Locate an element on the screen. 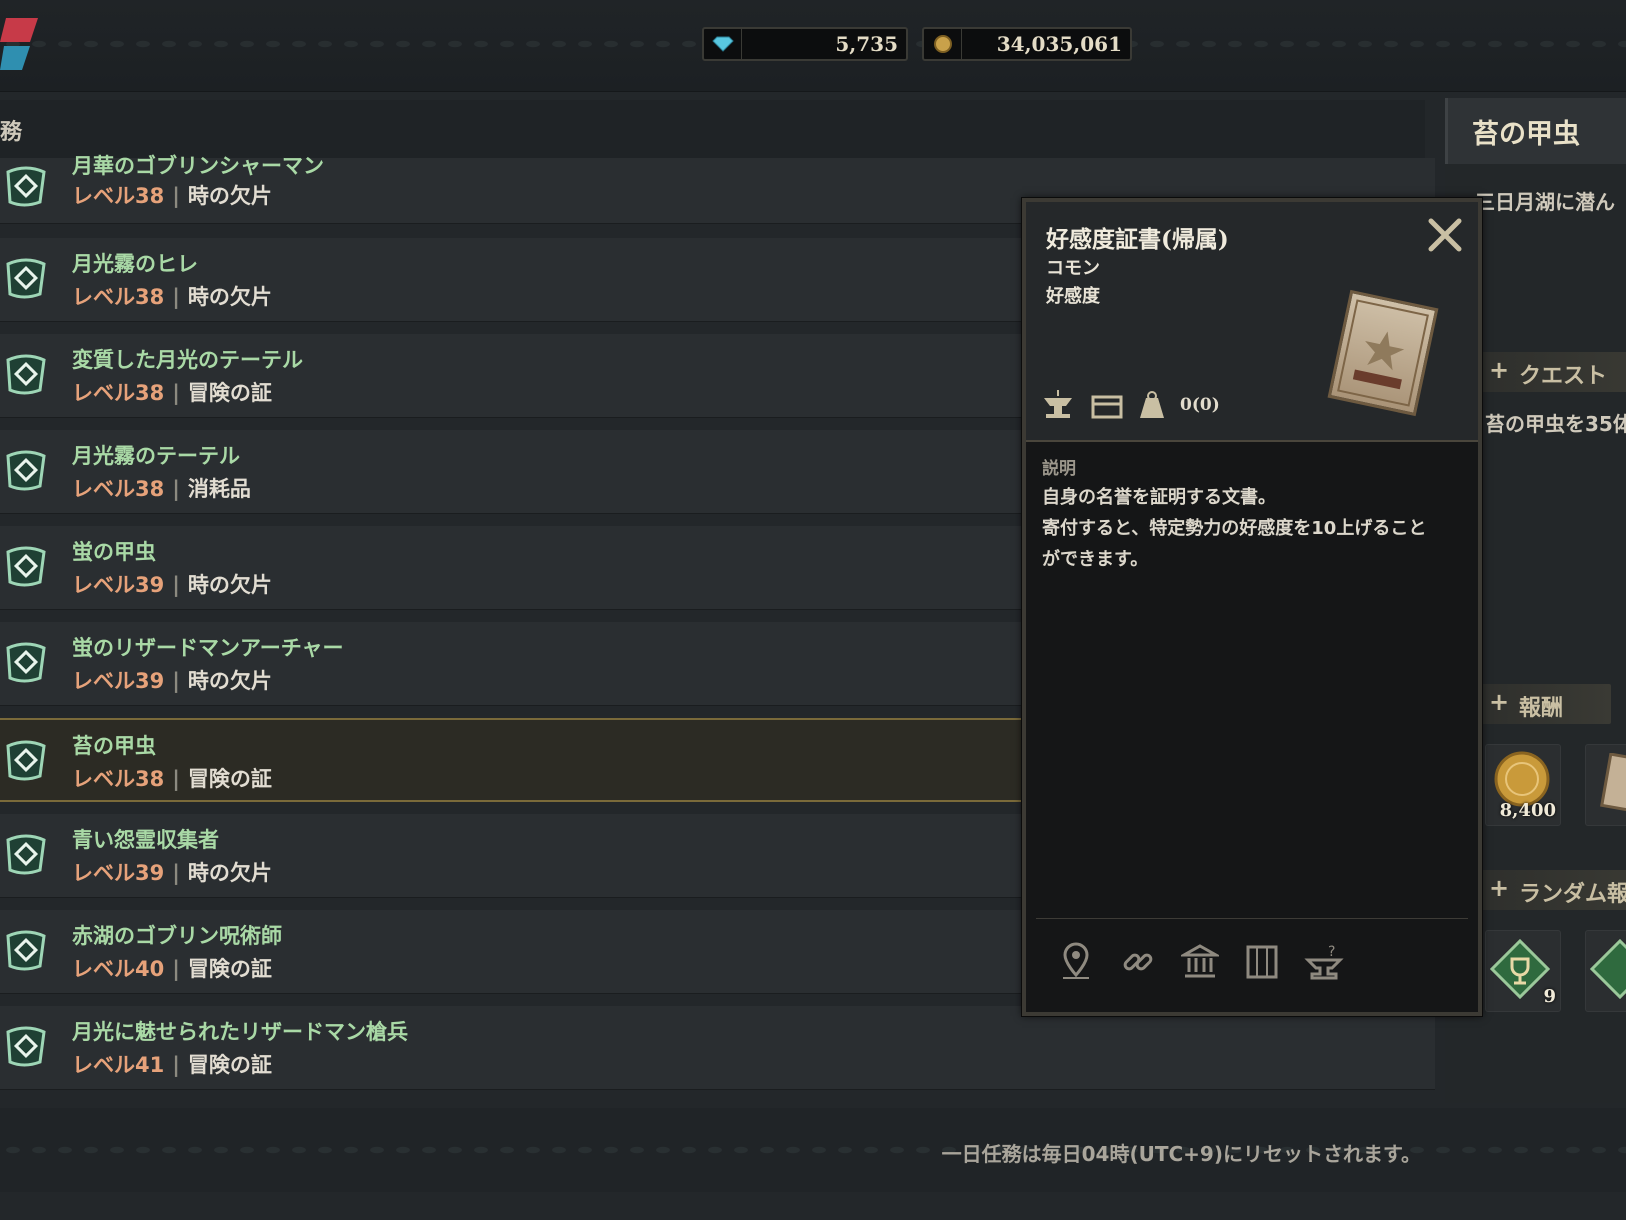 Image resolution: width=1626 pixels, height=1220 pixels. quest-meta: レベル38 | 消耗品 is located at coordinates (161, 488).